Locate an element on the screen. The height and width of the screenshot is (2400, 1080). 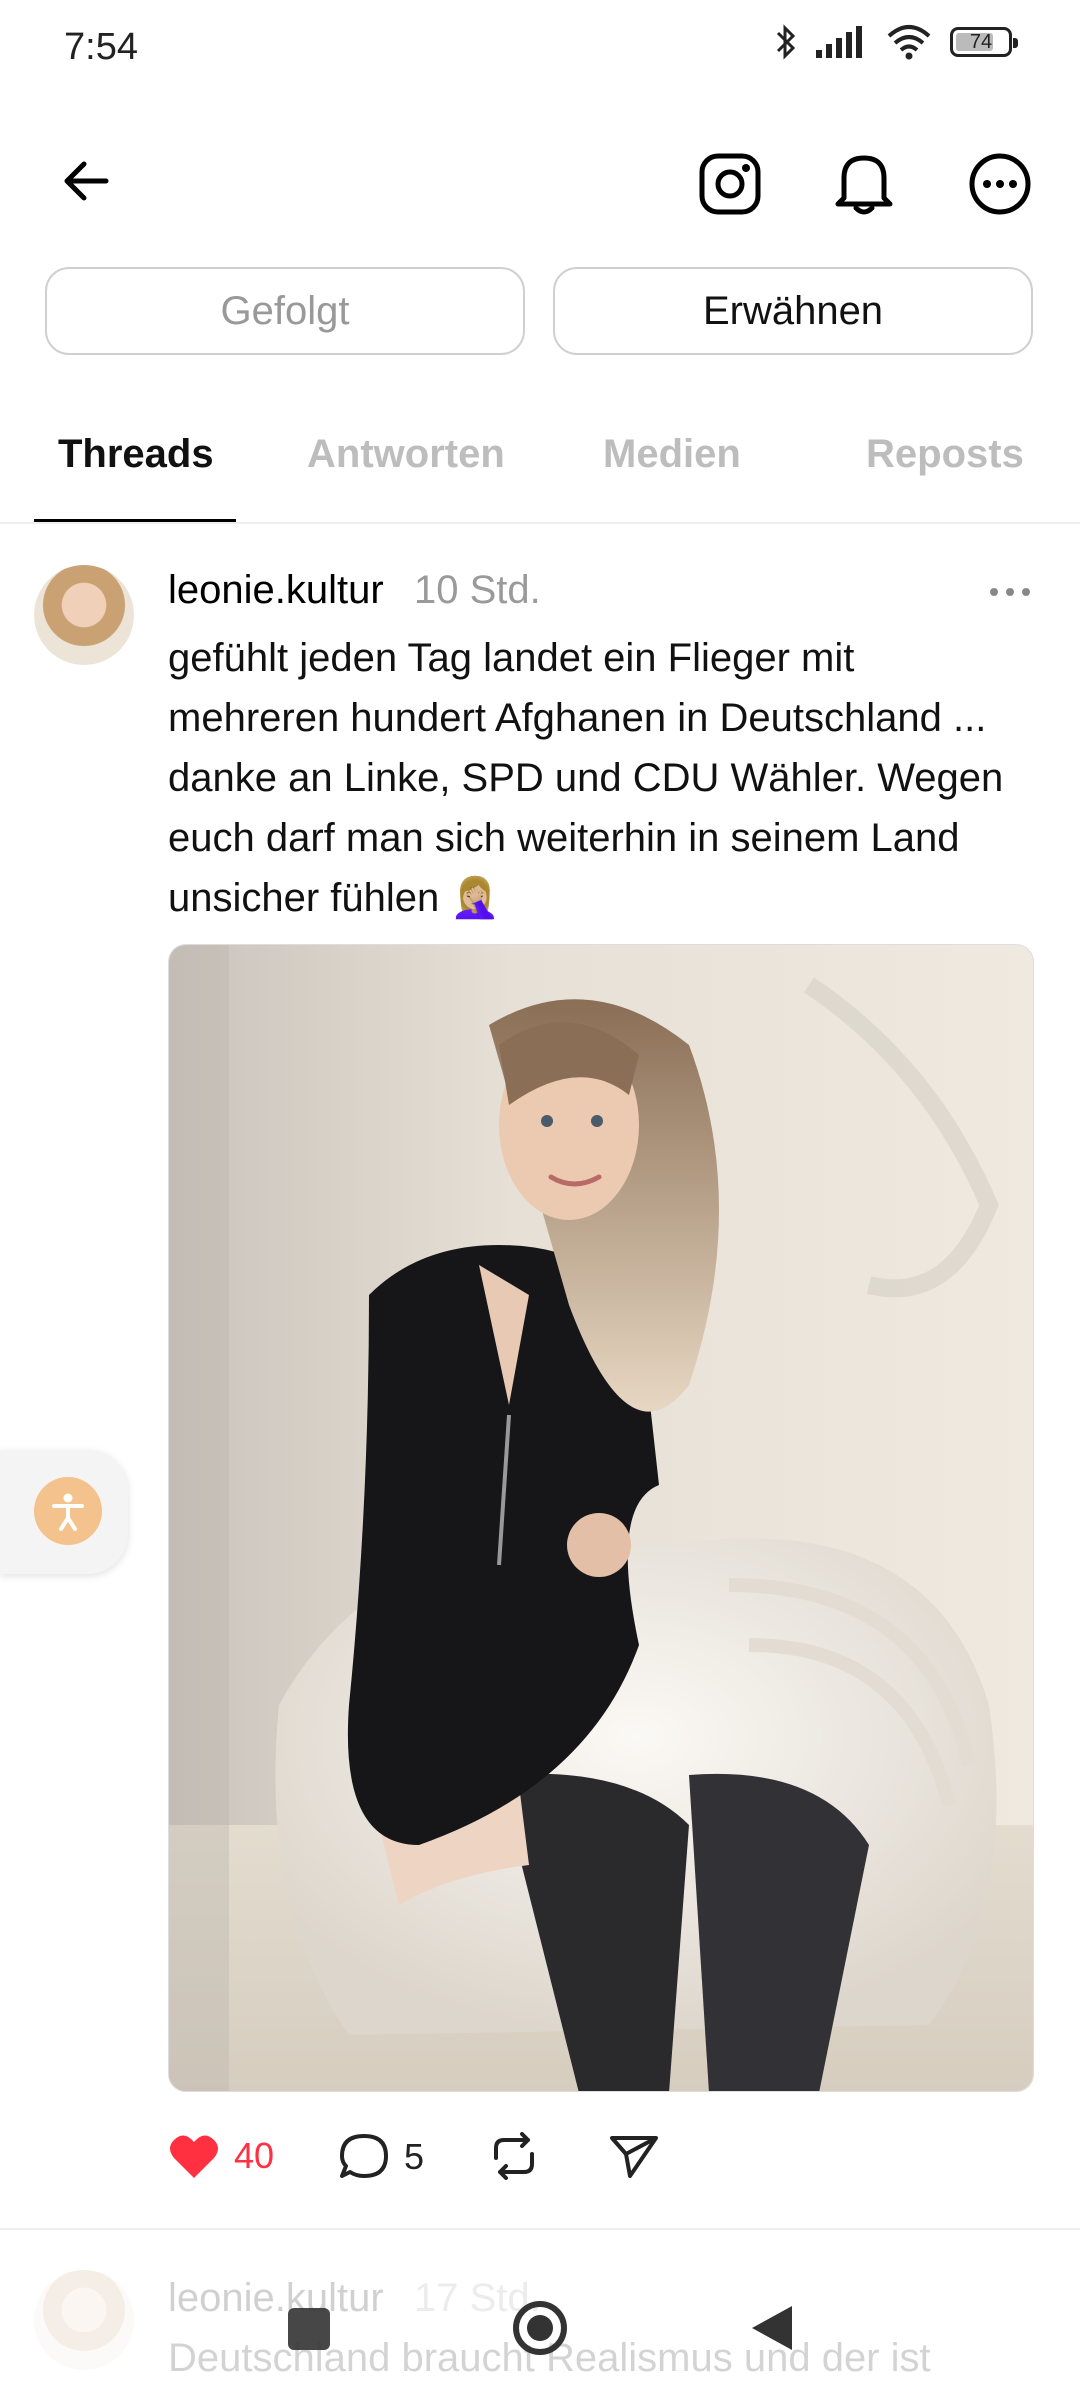
comment-button: 5 is located at coordinates (381, 2157).